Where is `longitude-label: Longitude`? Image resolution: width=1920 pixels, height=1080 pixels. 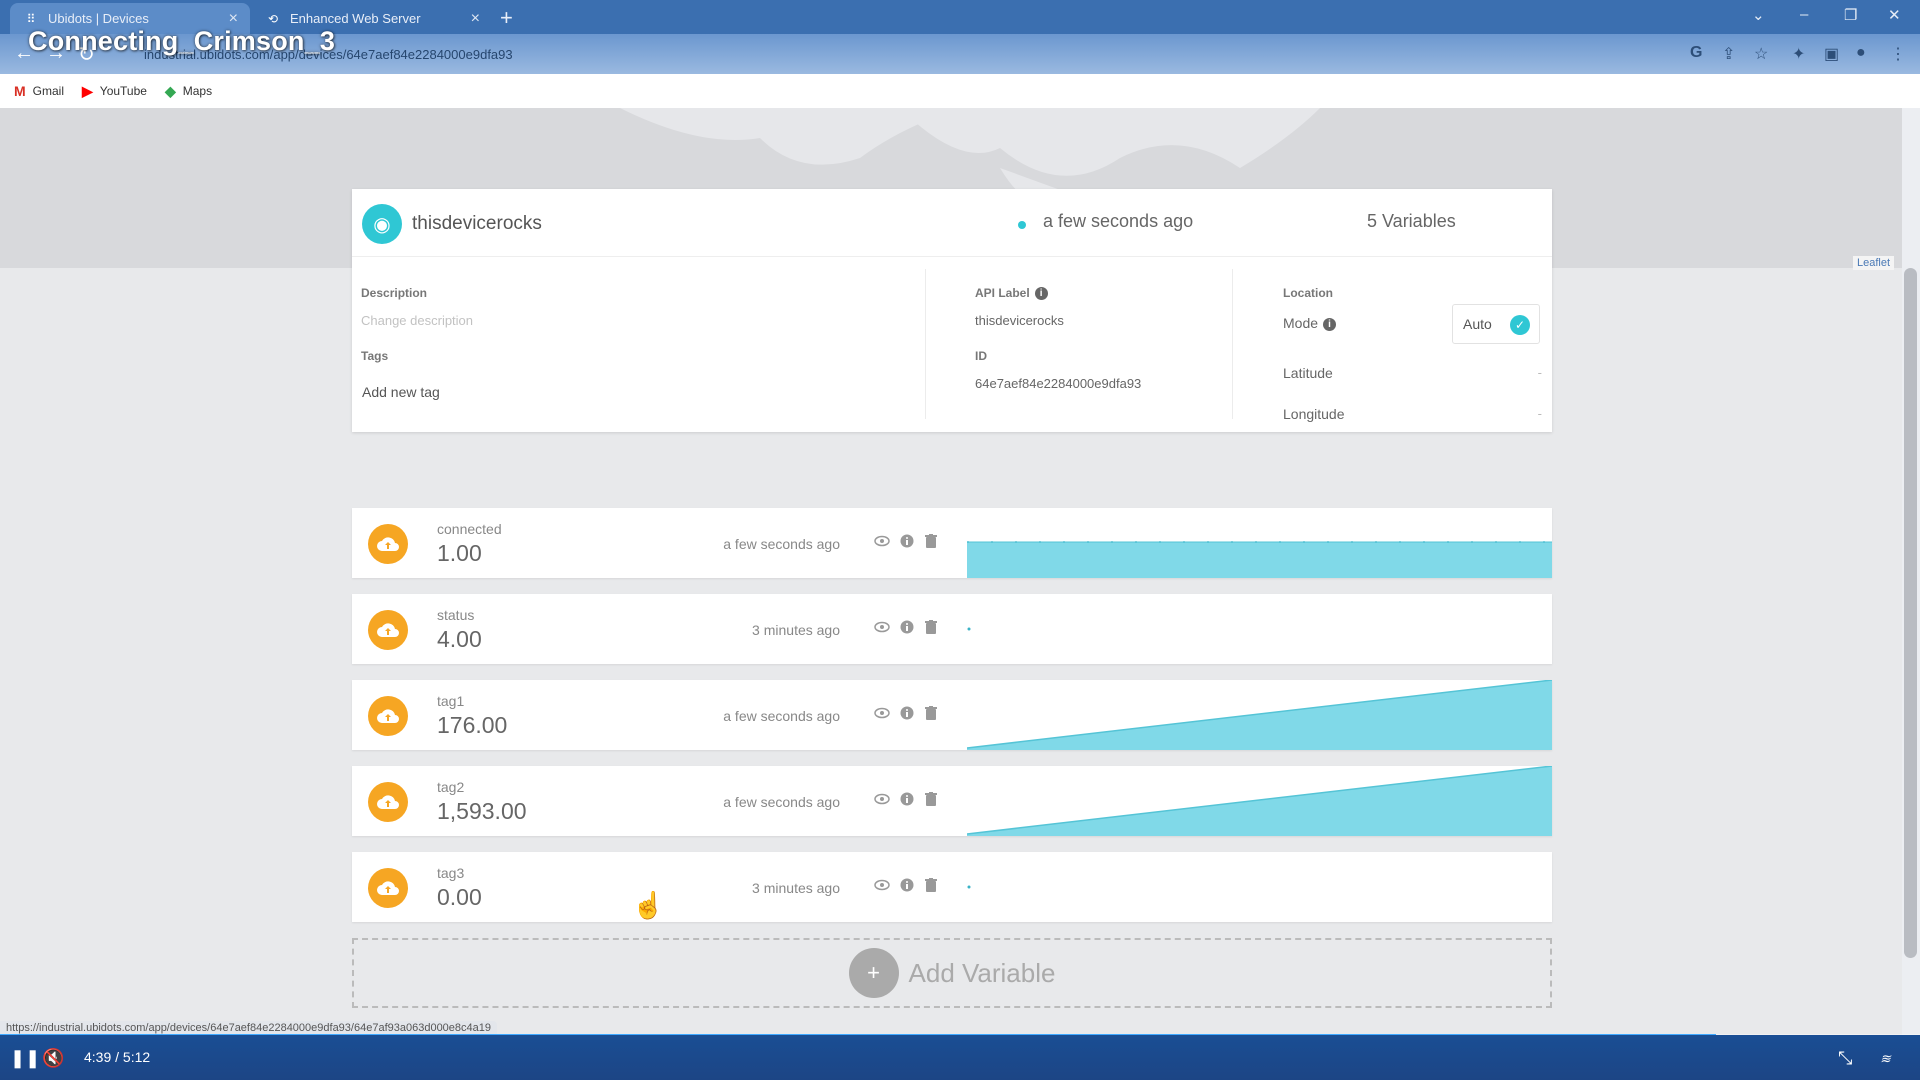 longitude-label: Longitude is located at coordinates (1314, 414).